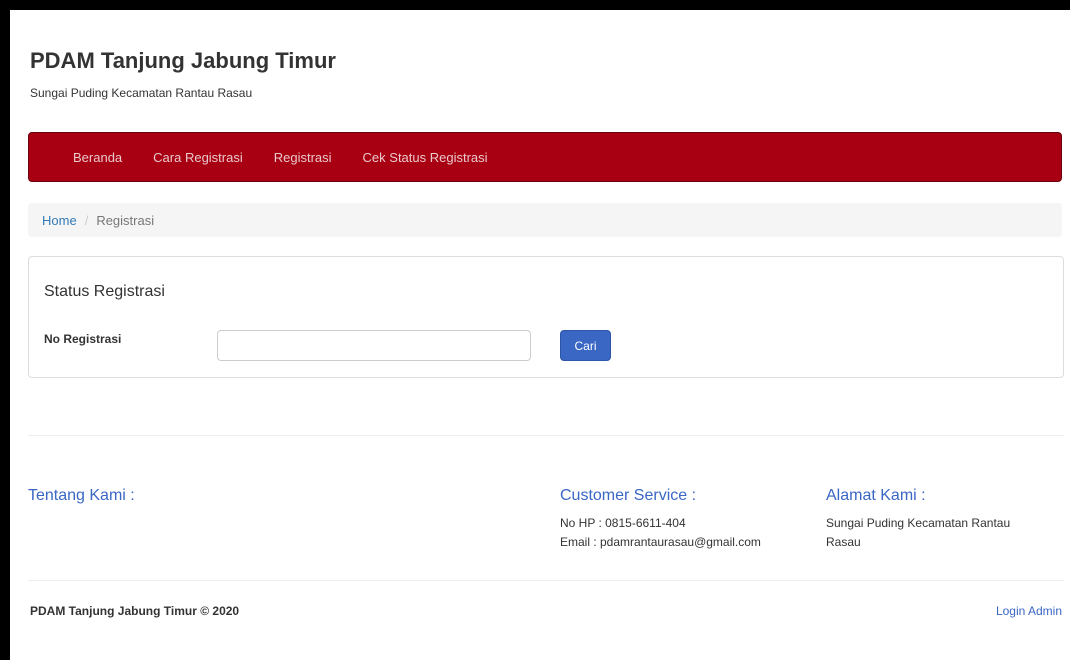  What do you see at coordinates (374, 345) in the screenshot?
I see `no-registrasi-input` at bounding box center [374, 345].